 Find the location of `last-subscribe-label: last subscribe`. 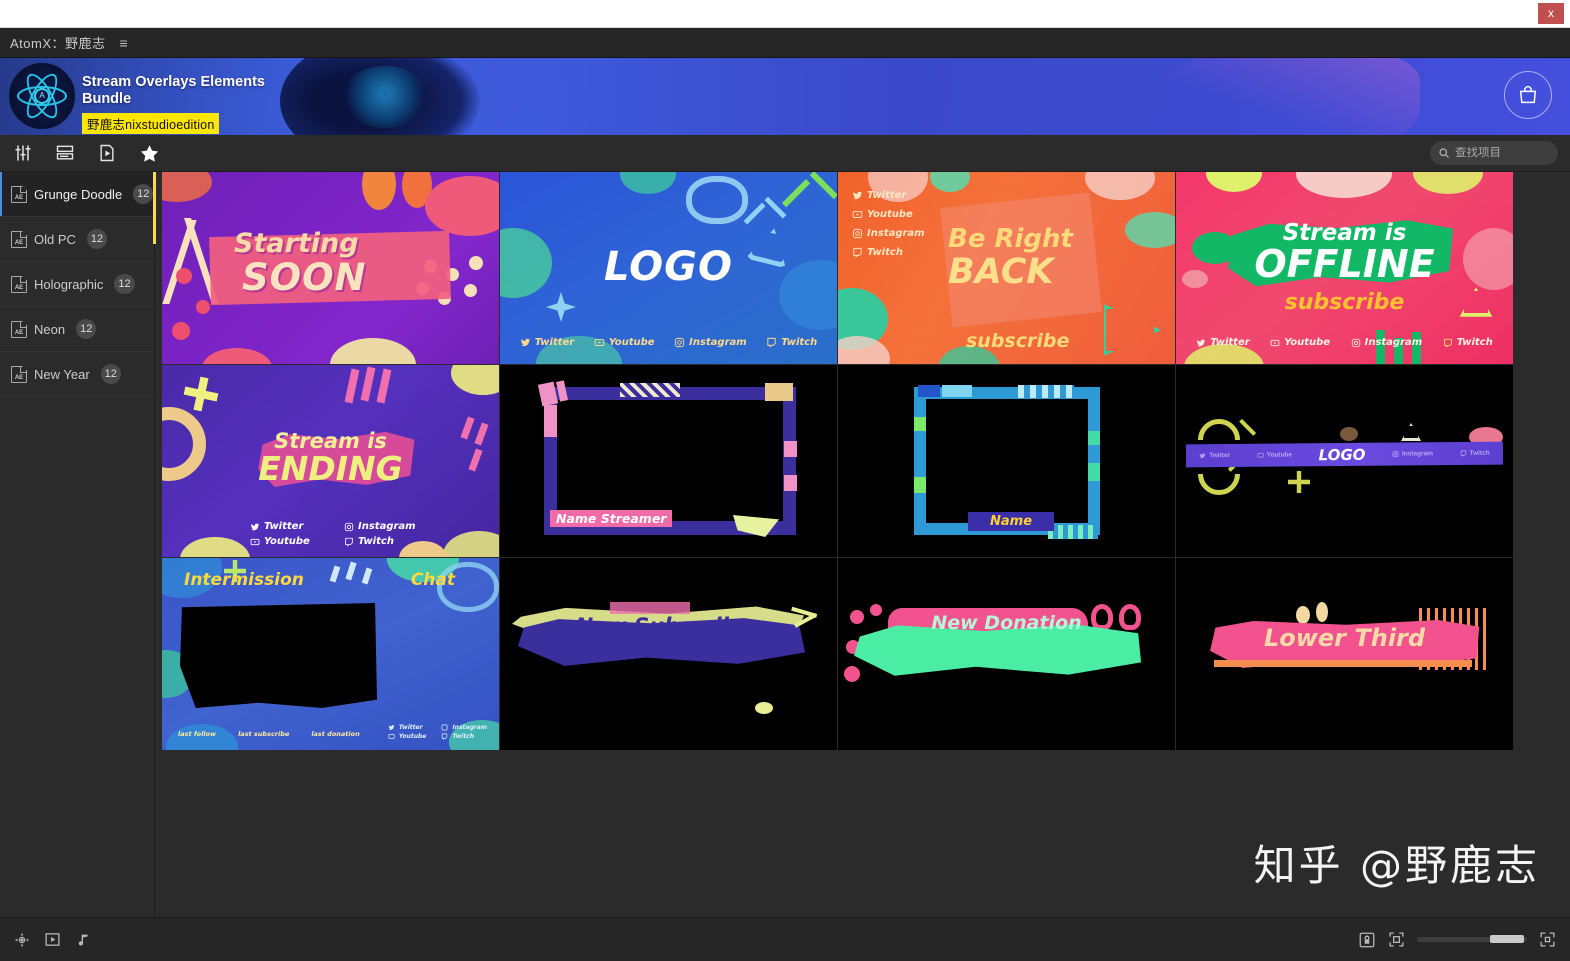

last-subscribe-label: last subscribe is located at coordinates (264, 734).